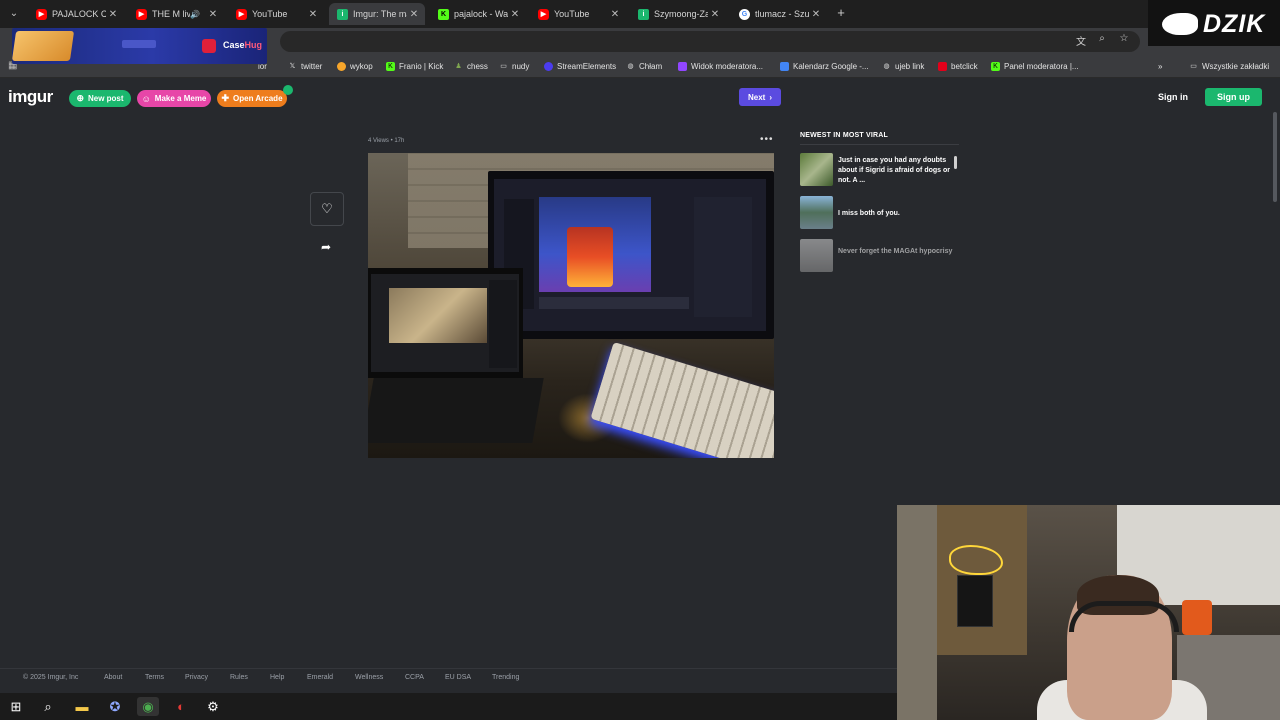 This screenshot has height=720, width=1280. What do you see at coordinates (154, 677) in the screenshot?
I see `footer-link-terms: Terms` at bounding box center [154, 677].